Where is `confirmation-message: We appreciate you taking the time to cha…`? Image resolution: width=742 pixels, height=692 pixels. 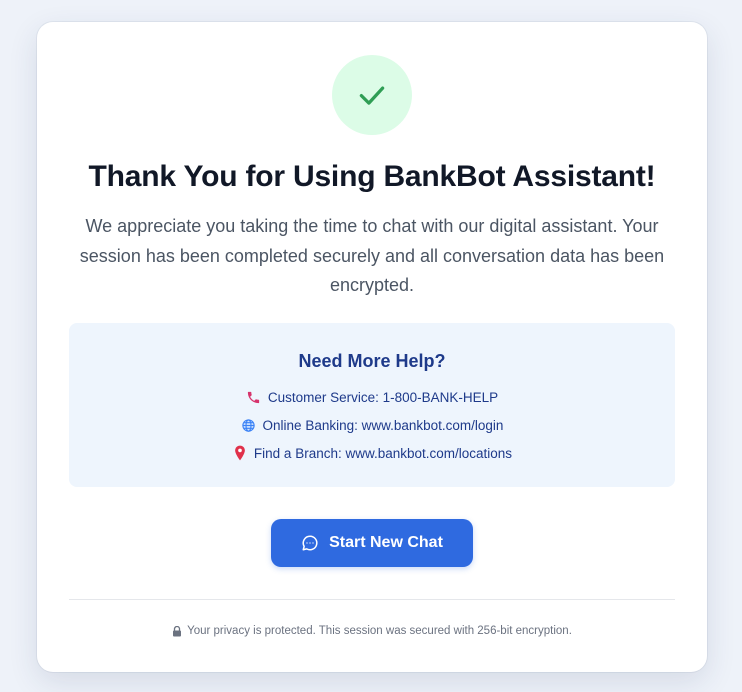 confirmation-message: We appreciate you taking the time to cha… is located at coordinates (372, 255).